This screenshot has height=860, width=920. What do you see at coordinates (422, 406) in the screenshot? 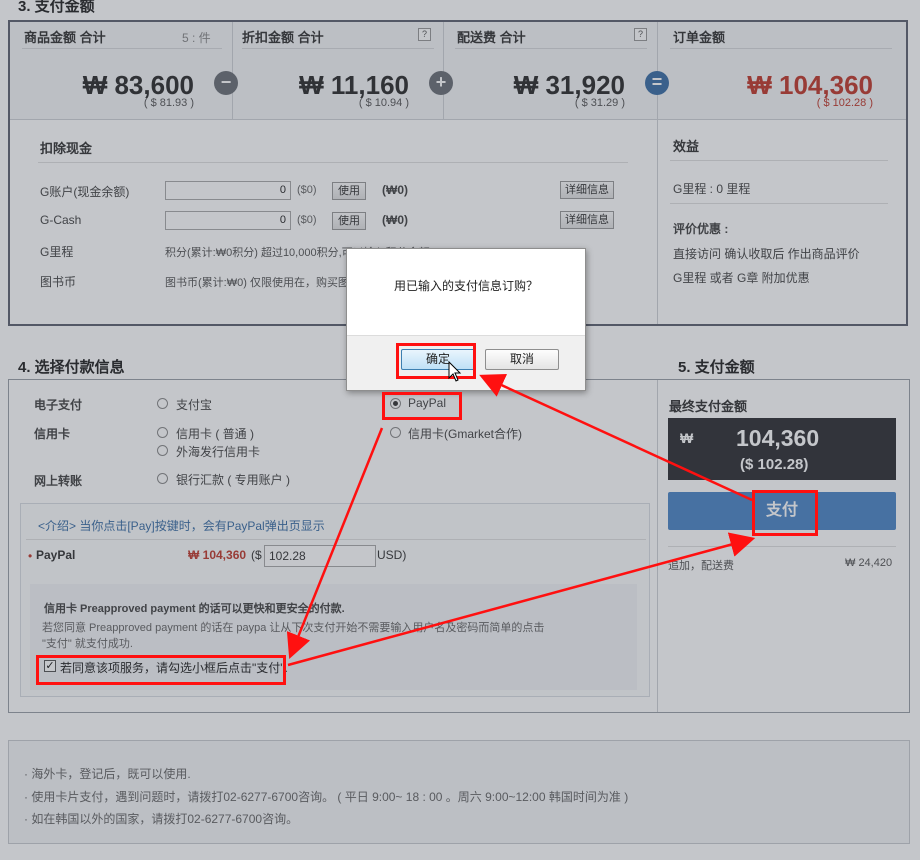
I see `annotation-box-paypal` at bounding box center [422, 406].